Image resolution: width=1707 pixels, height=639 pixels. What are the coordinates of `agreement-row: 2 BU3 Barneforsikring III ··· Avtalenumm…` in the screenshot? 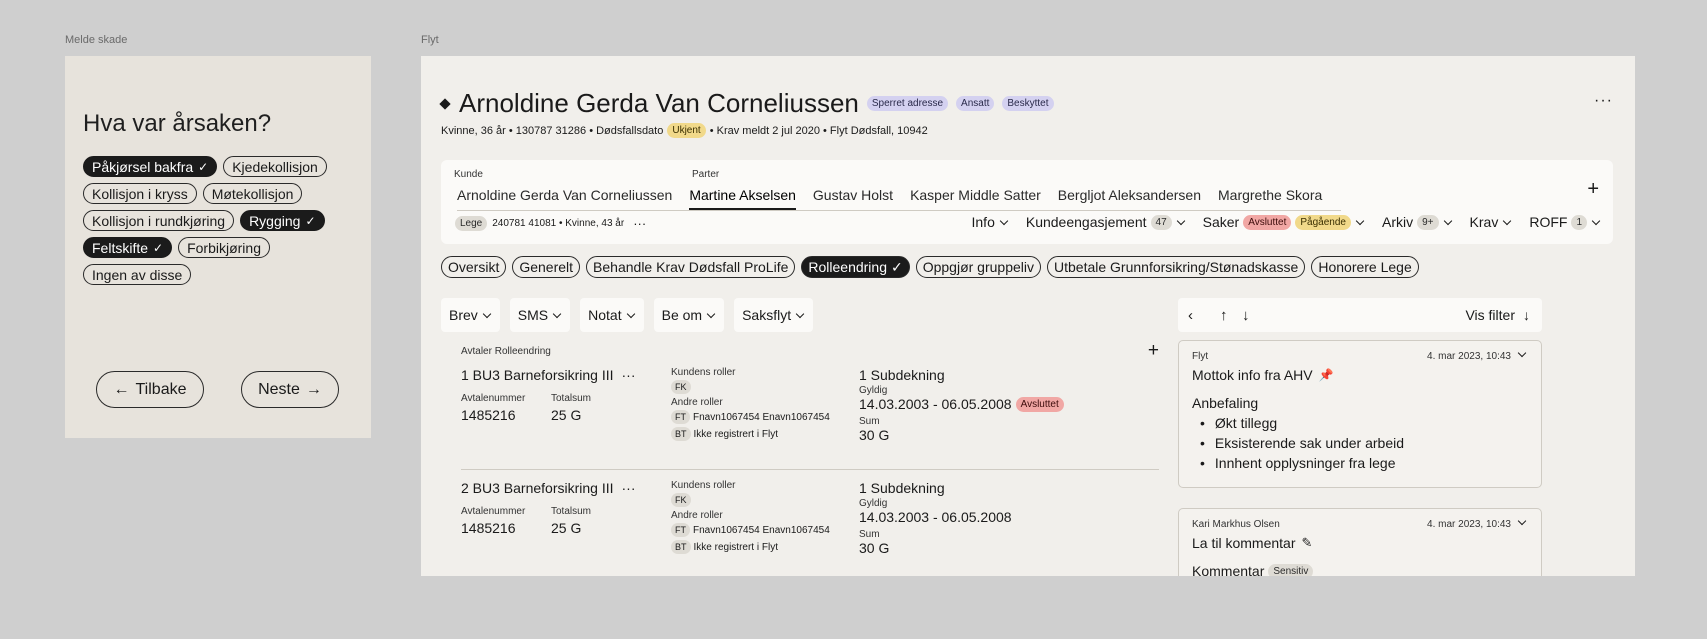 It's located at (810, 523).